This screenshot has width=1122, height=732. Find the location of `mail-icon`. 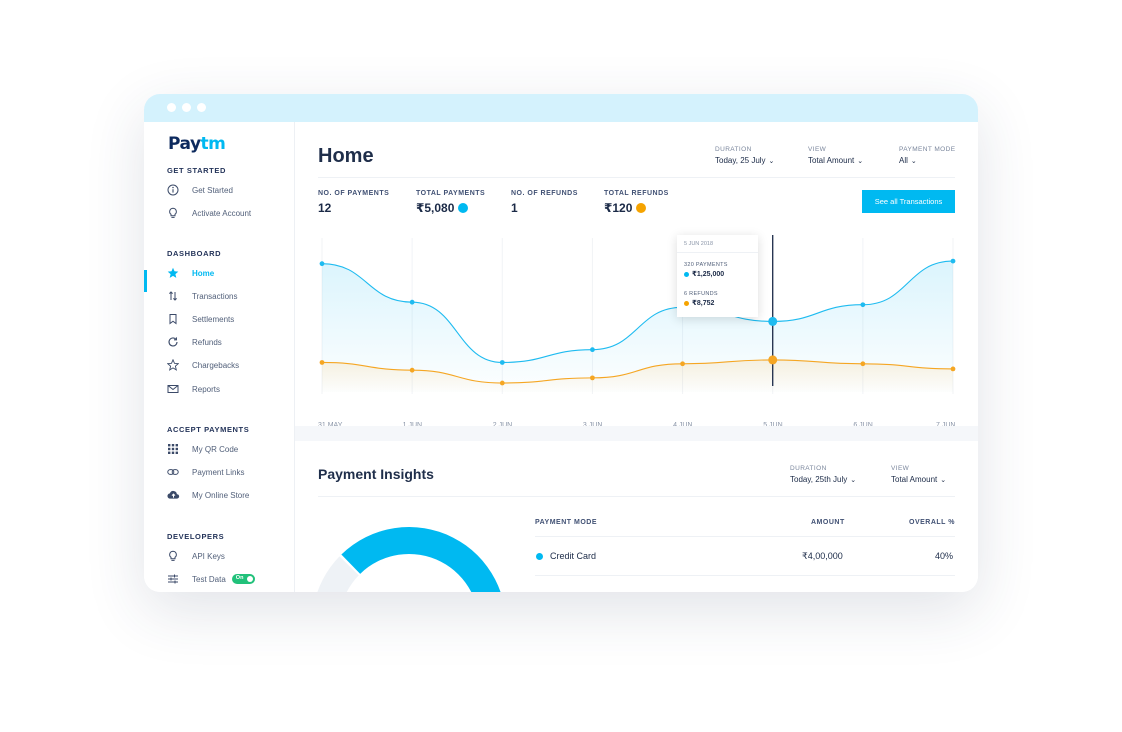

mail-icon is located at coordinates (173, 389).